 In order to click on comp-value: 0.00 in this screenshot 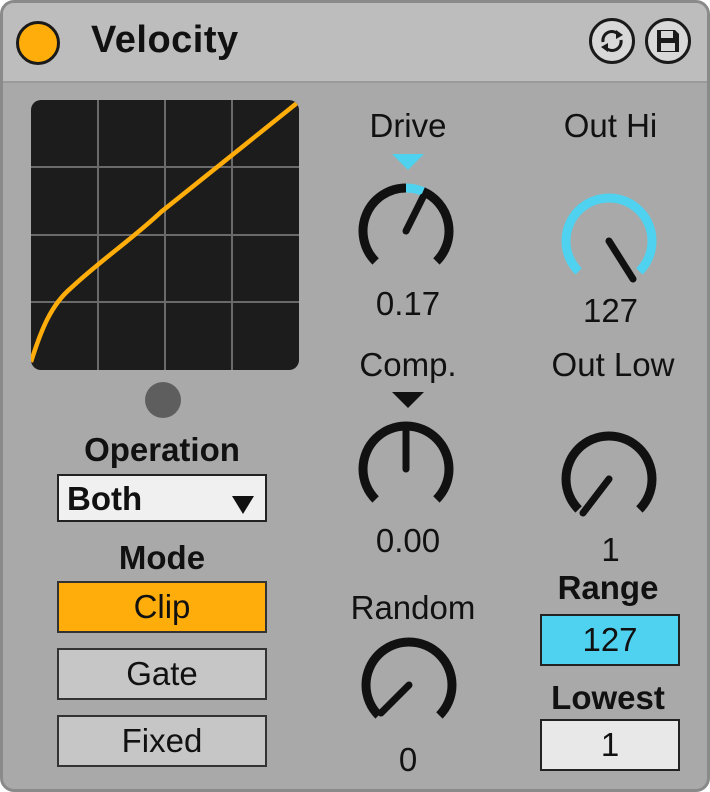, I will do `click(408, 541)`.